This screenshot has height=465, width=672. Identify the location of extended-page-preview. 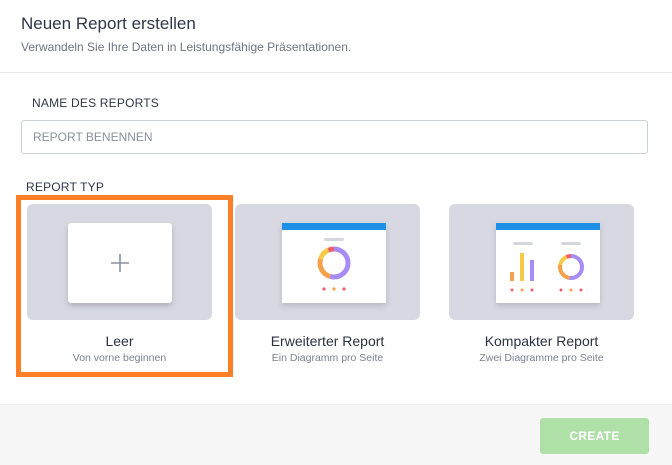
(334, 263).